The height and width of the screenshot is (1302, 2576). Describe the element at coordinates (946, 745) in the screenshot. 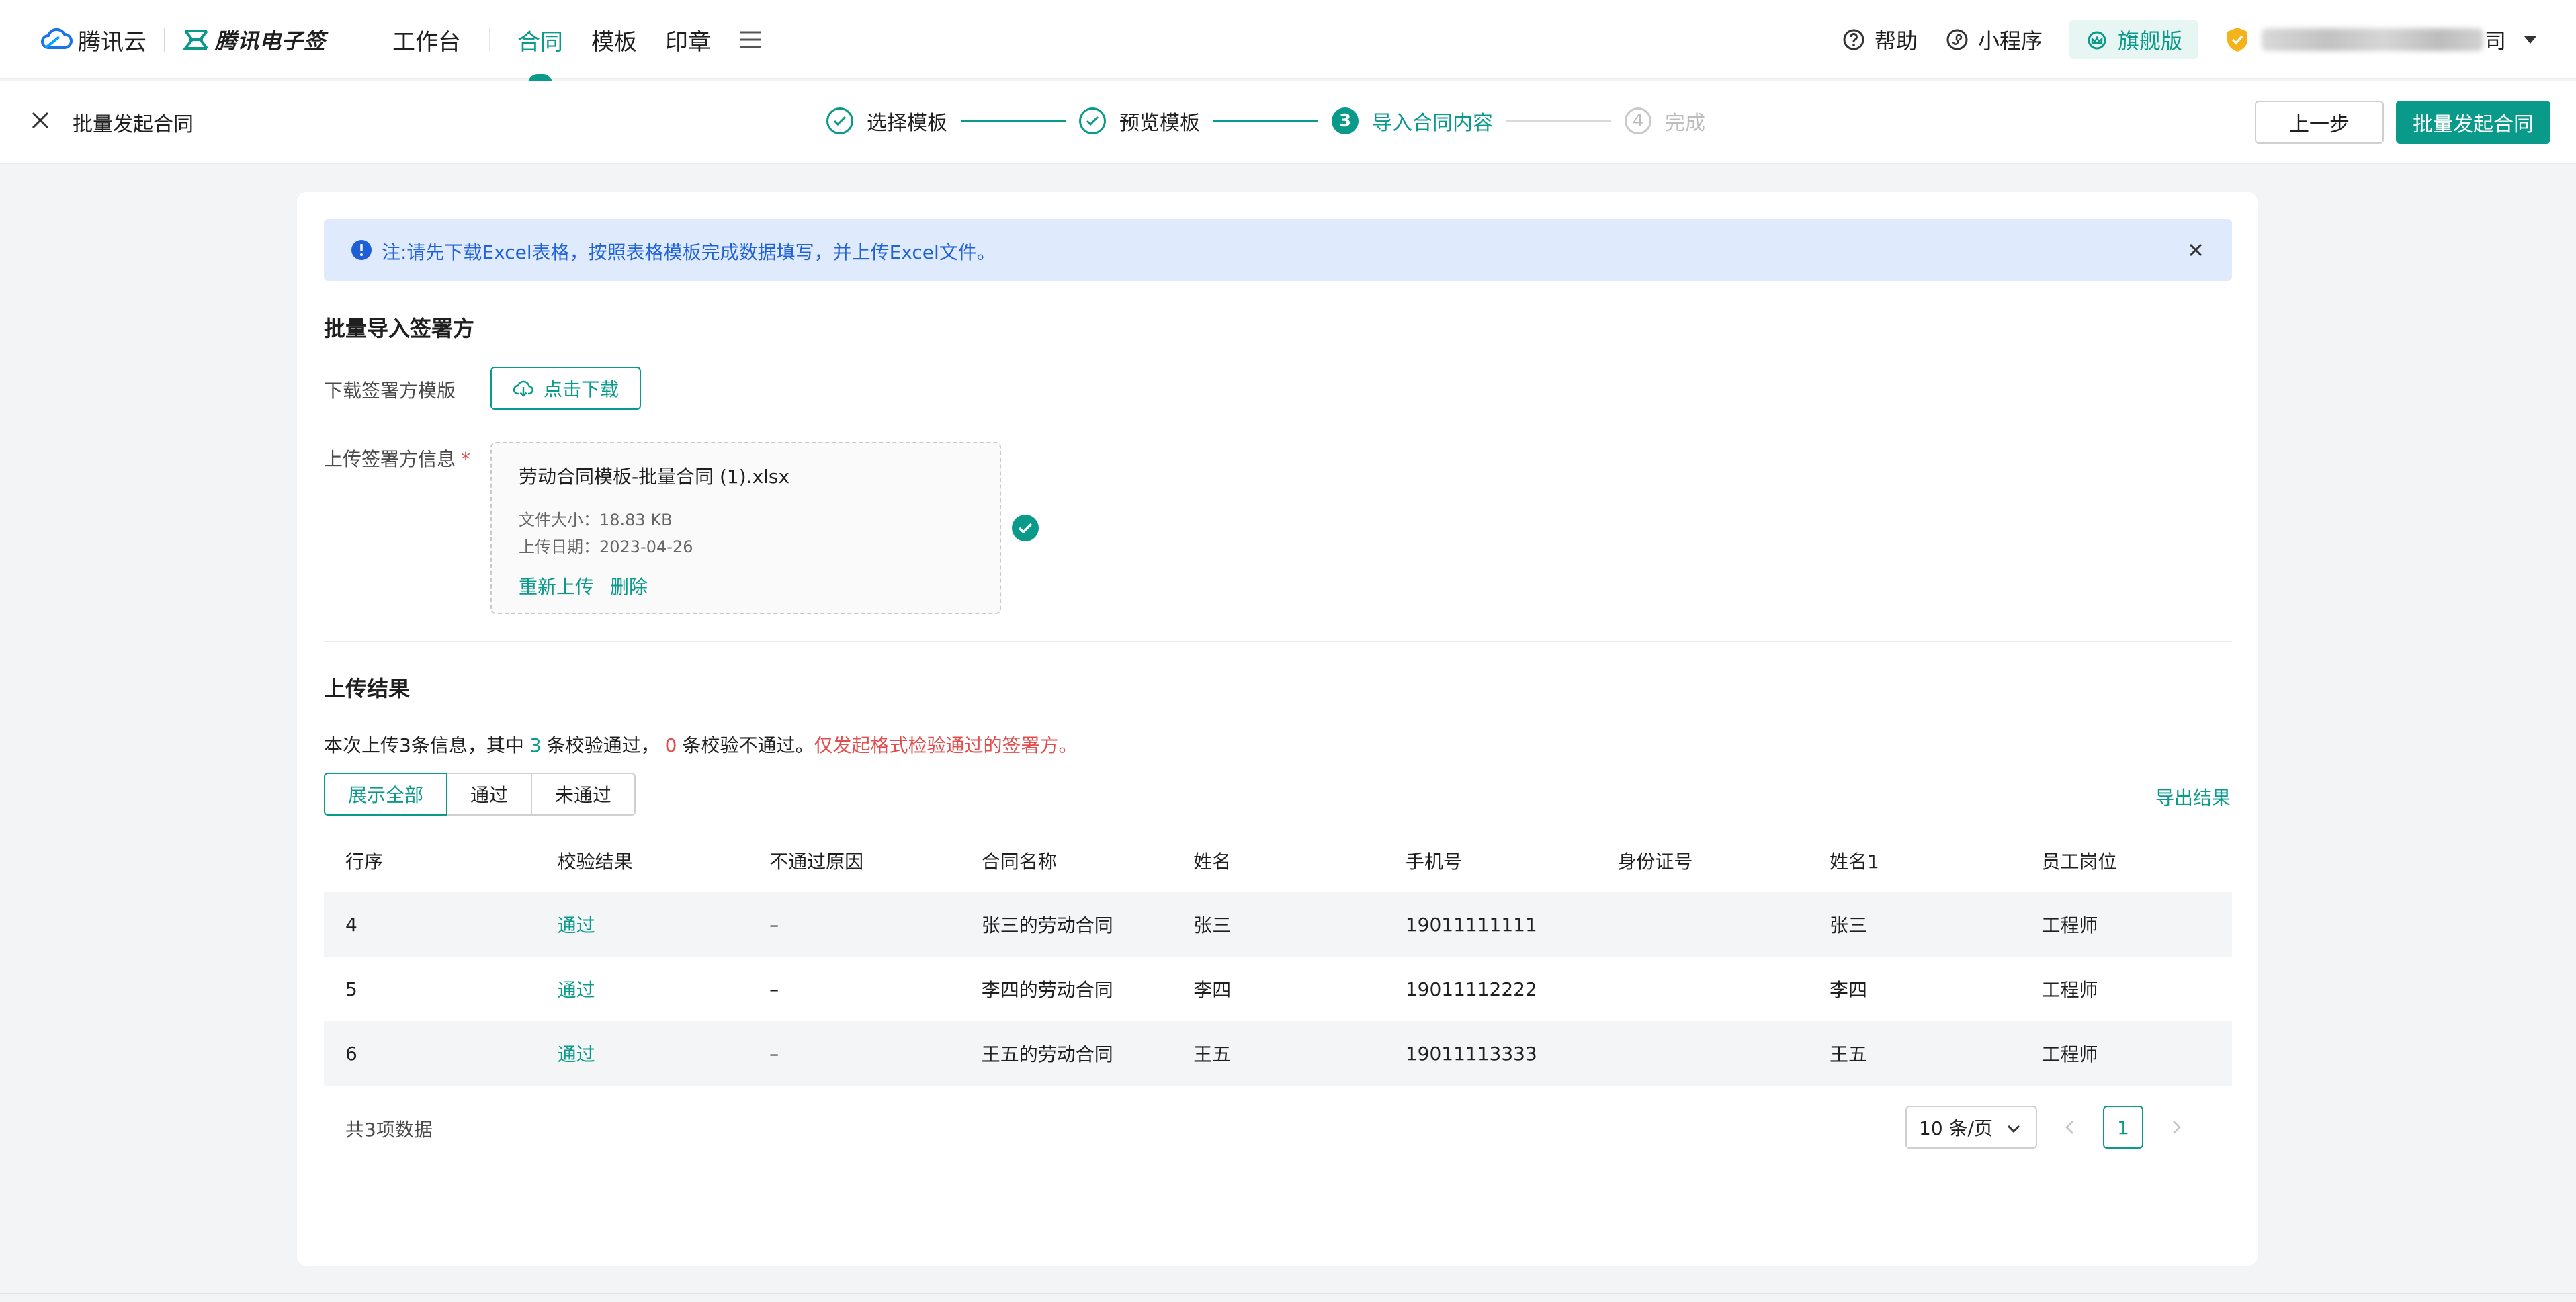

I see `summary-warning: 仅发起格式检验通过的签署方。` at that location.